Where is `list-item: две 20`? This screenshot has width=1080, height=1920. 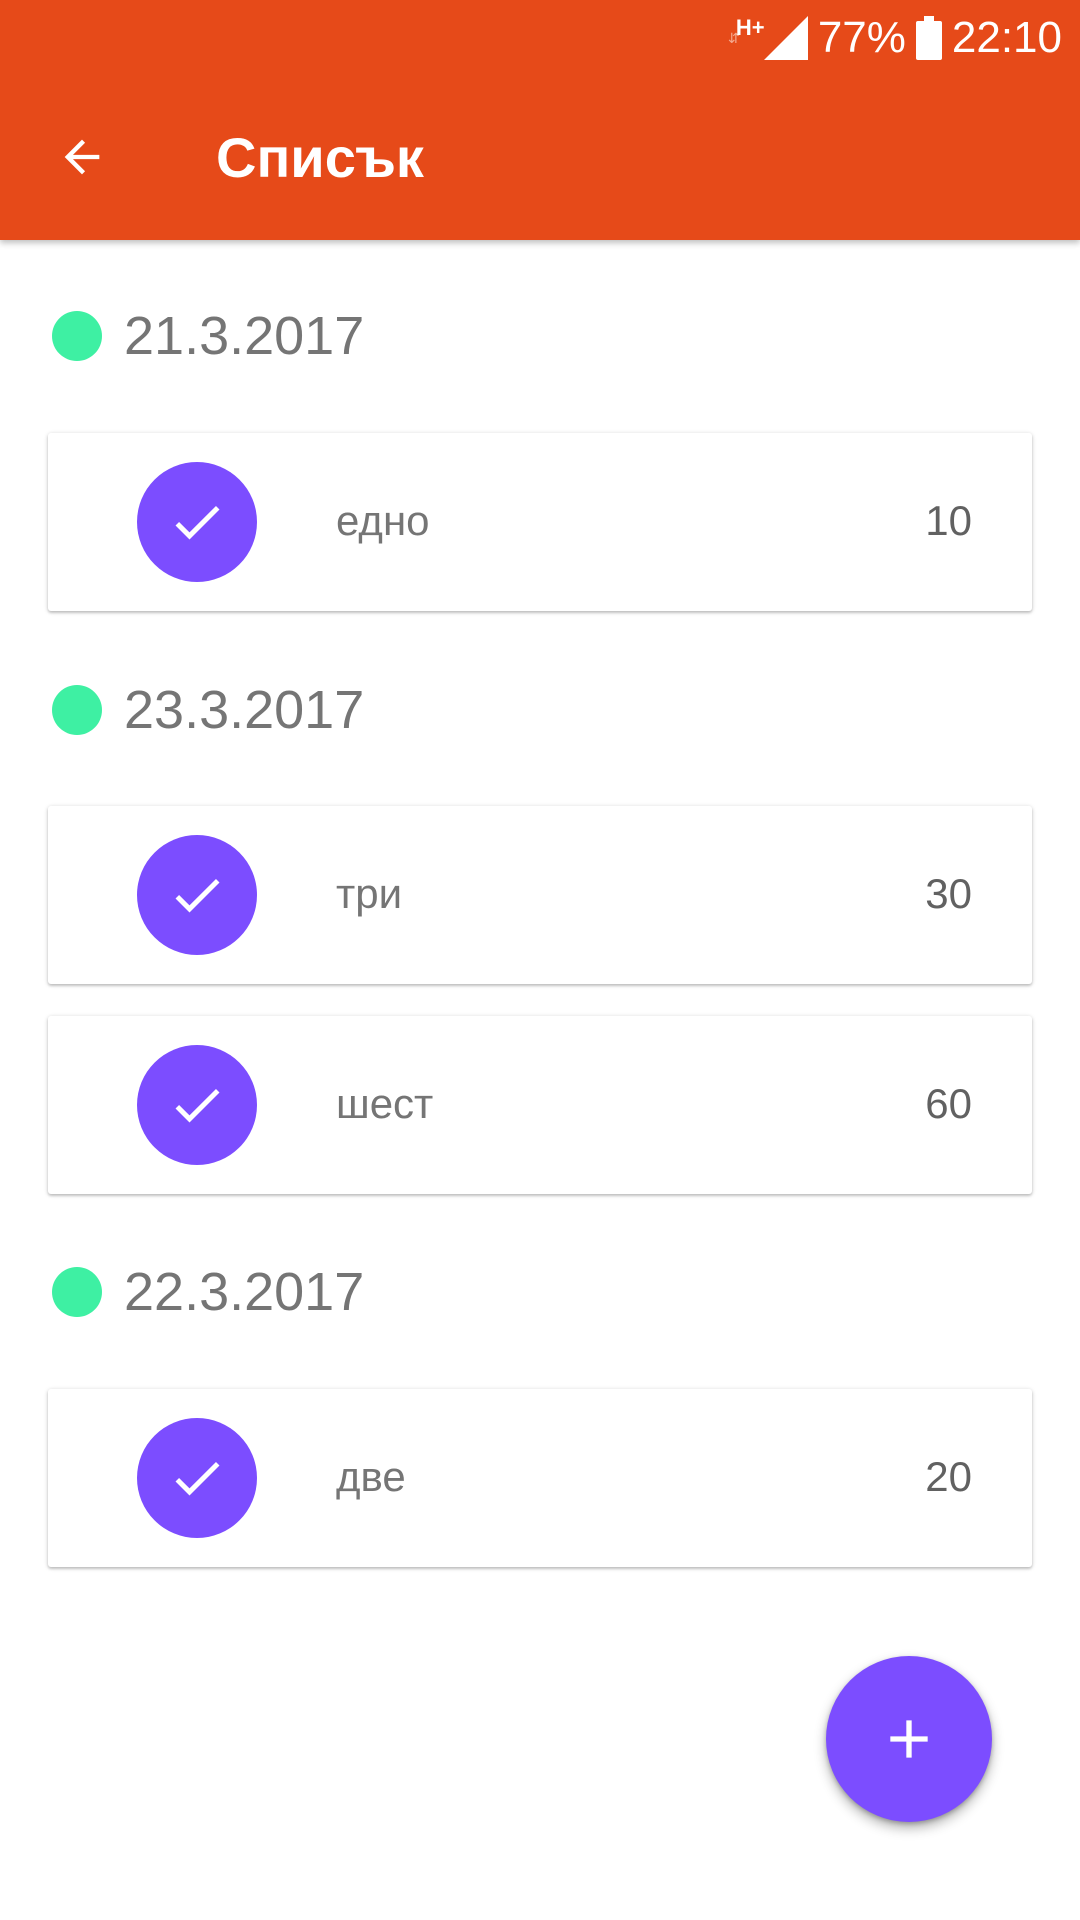
list-item: две 20 is located at coordinates (540, 1478).